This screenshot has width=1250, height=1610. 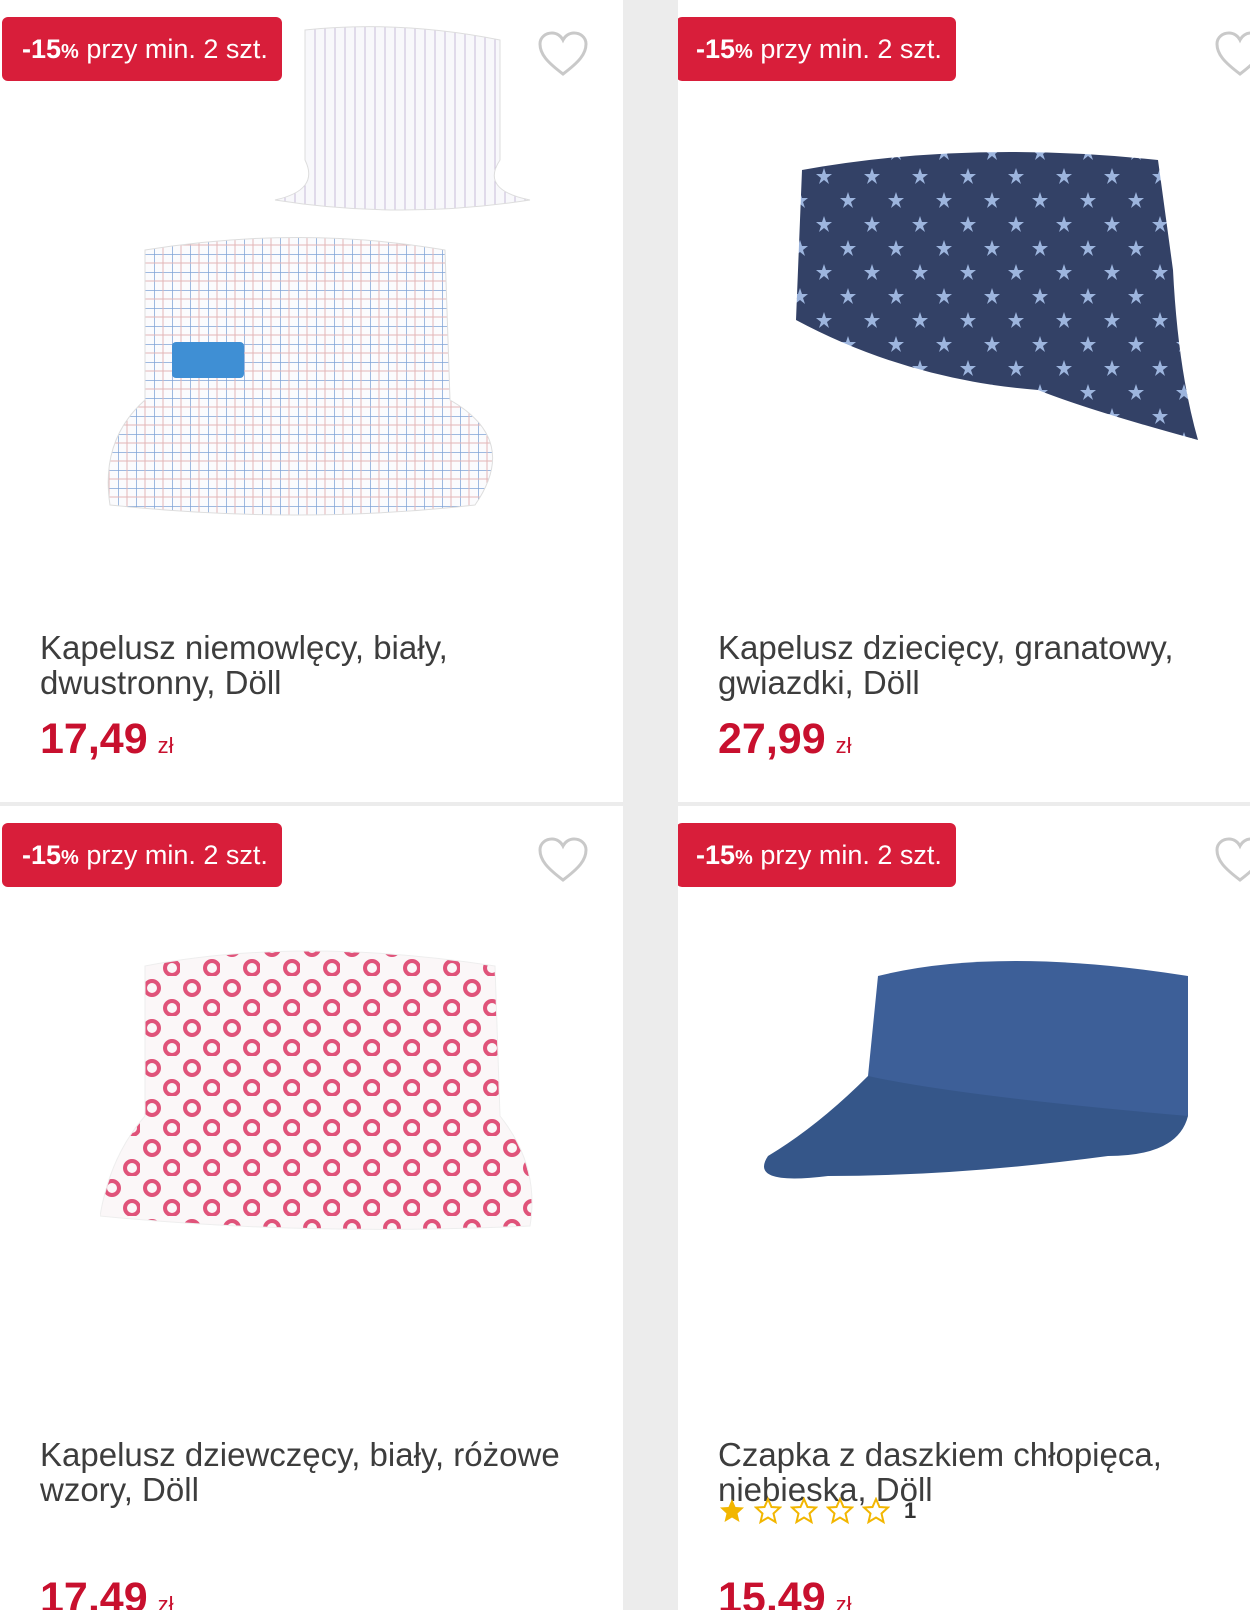 I want to click on star-print-hat-image, so click(x=998, y=300).